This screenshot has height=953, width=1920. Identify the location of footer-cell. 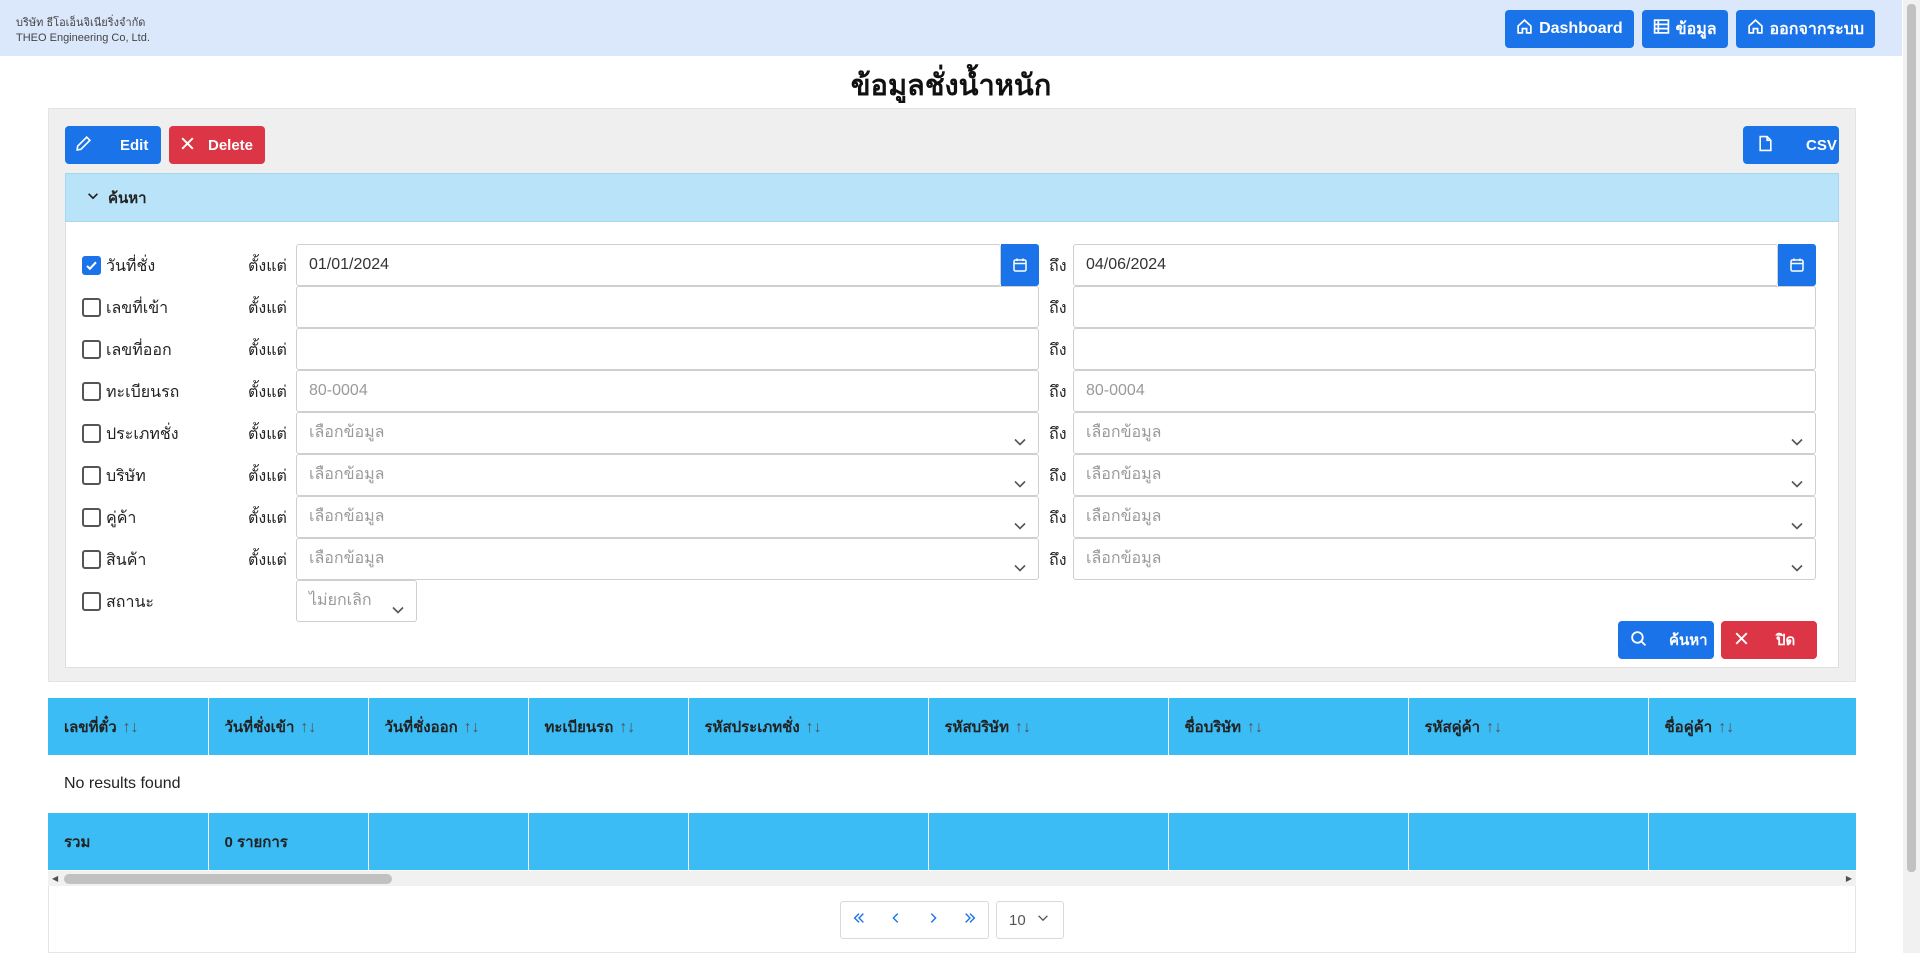
(1752, 841).